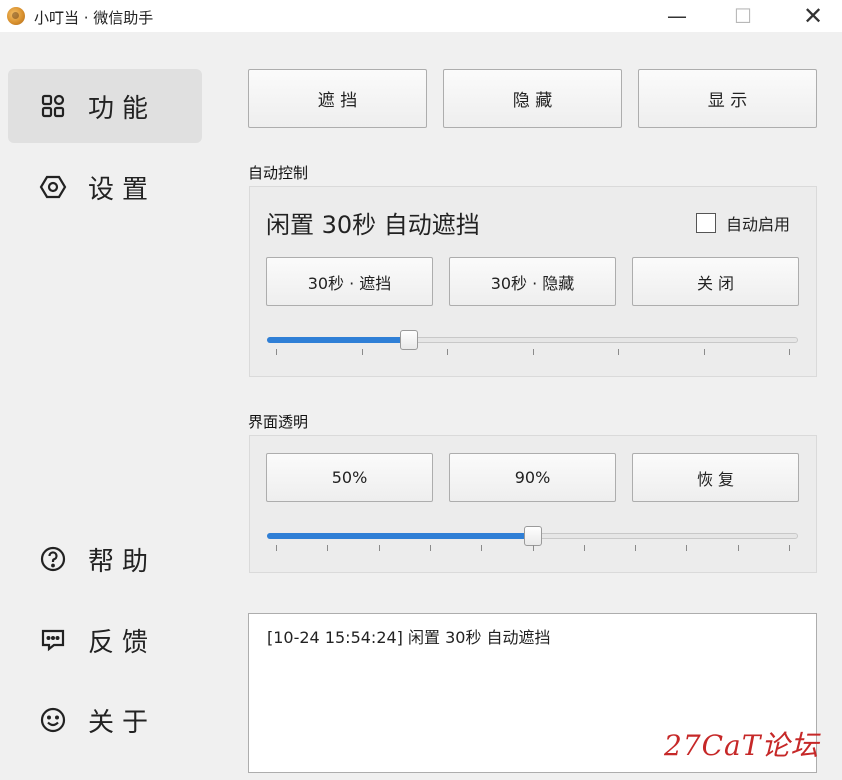 Image resolution: width=842 pixels, height=780 pixels. Describe the element at coordinates (94, 18) in the screenshot. I see `window-title: 小叮当 · 微信助手` at that location.